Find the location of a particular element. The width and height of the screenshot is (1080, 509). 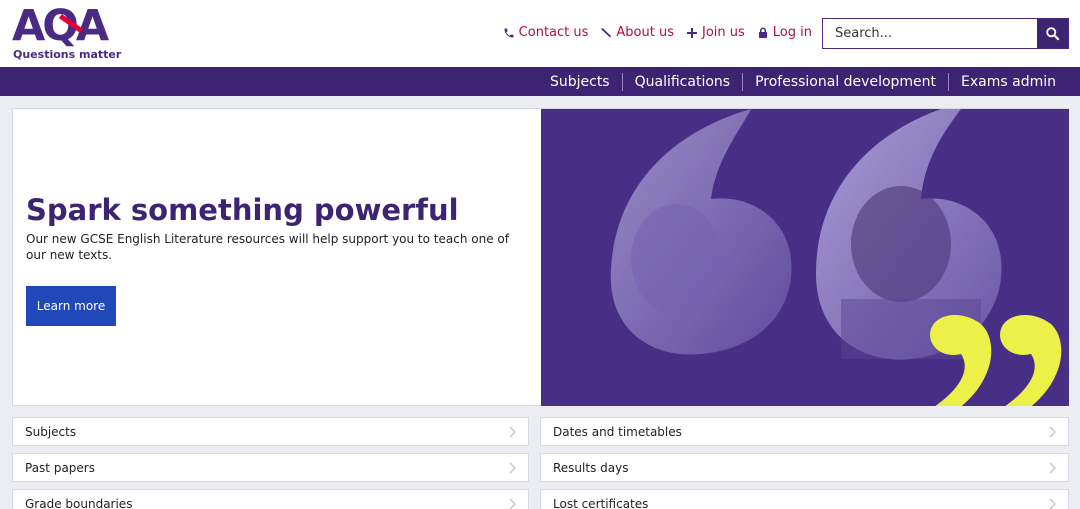

quick-link-dates-and-timetables: Dates and timetables is located at coordinates (804, 431).